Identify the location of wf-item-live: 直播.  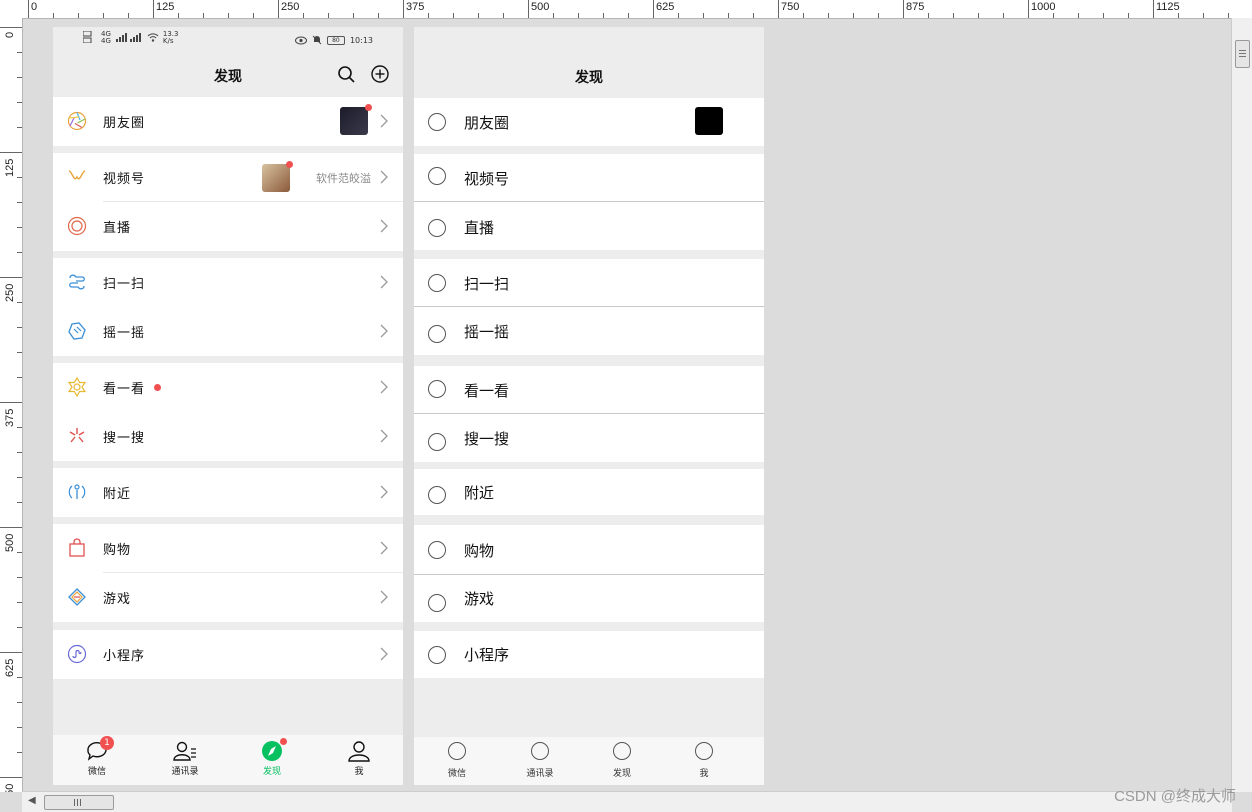
(589, 226).